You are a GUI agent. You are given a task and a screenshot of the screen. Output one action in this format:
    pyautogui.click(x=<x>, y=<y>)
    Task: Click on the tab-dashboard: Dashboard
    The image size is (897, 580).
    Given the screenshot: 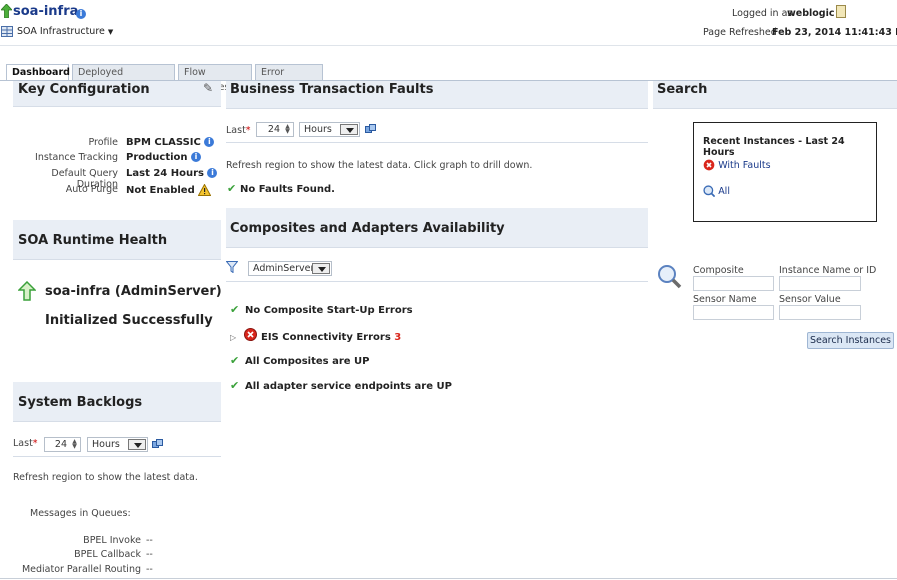 What is the action you would take?
    pyautogui.click(x=38, y=72)
    